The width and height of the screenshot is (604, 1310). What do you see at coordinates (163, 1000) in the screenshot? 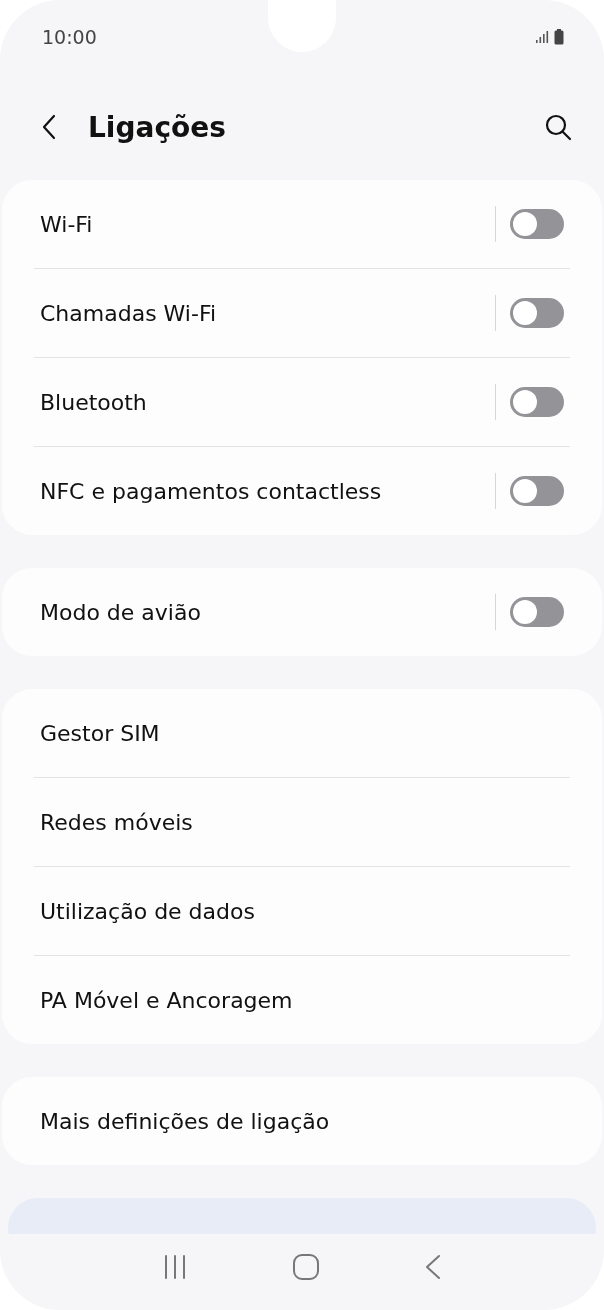
I see `setting-label: PA Móvel e Ancoragem` at bounding box center [163, 1000].